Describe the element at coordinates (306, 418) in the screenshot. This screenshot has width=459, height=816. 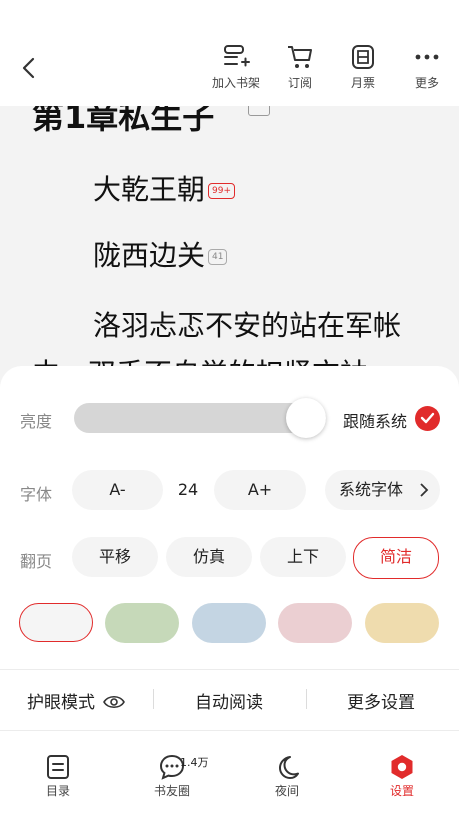
I see `brightness-slider-handle` at that location.